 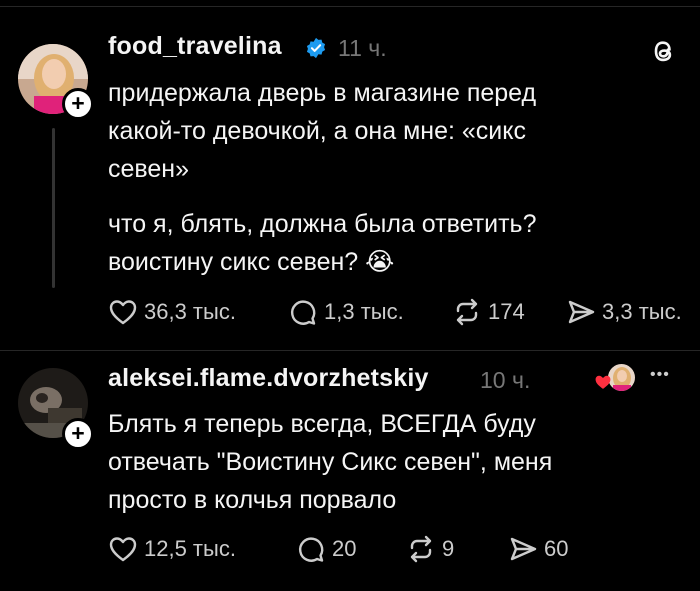 I want to click on like-button: 36,3 тыс., so click(x=172, y=312).